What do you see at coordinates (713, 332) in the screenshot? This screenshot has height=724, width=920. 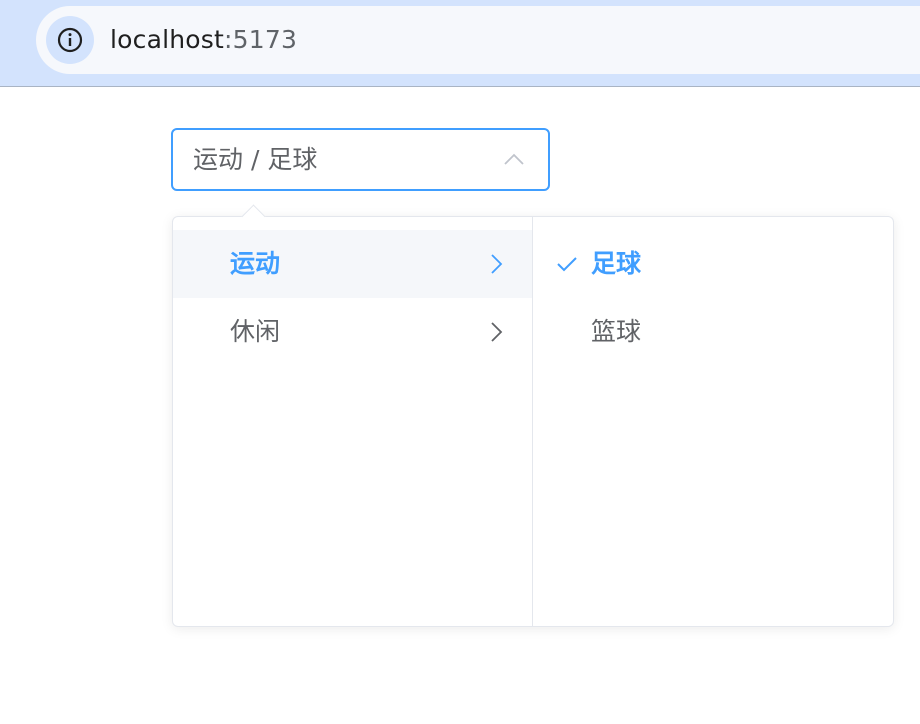 I see `menu-item-basketball: 篮球` at bounding box center [713, 332].